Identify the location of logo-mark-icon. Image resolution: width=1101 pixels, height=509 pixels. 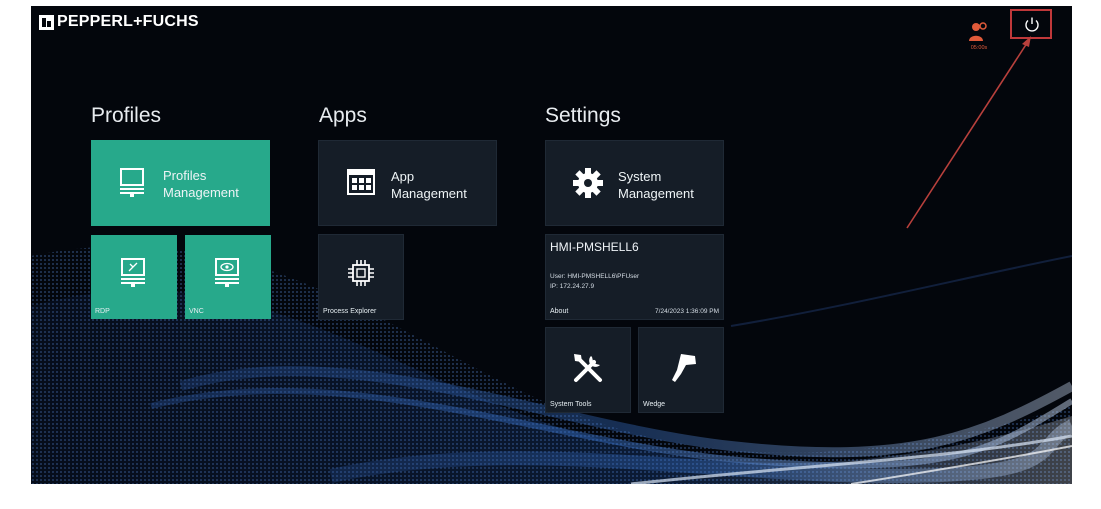
(46, 22).